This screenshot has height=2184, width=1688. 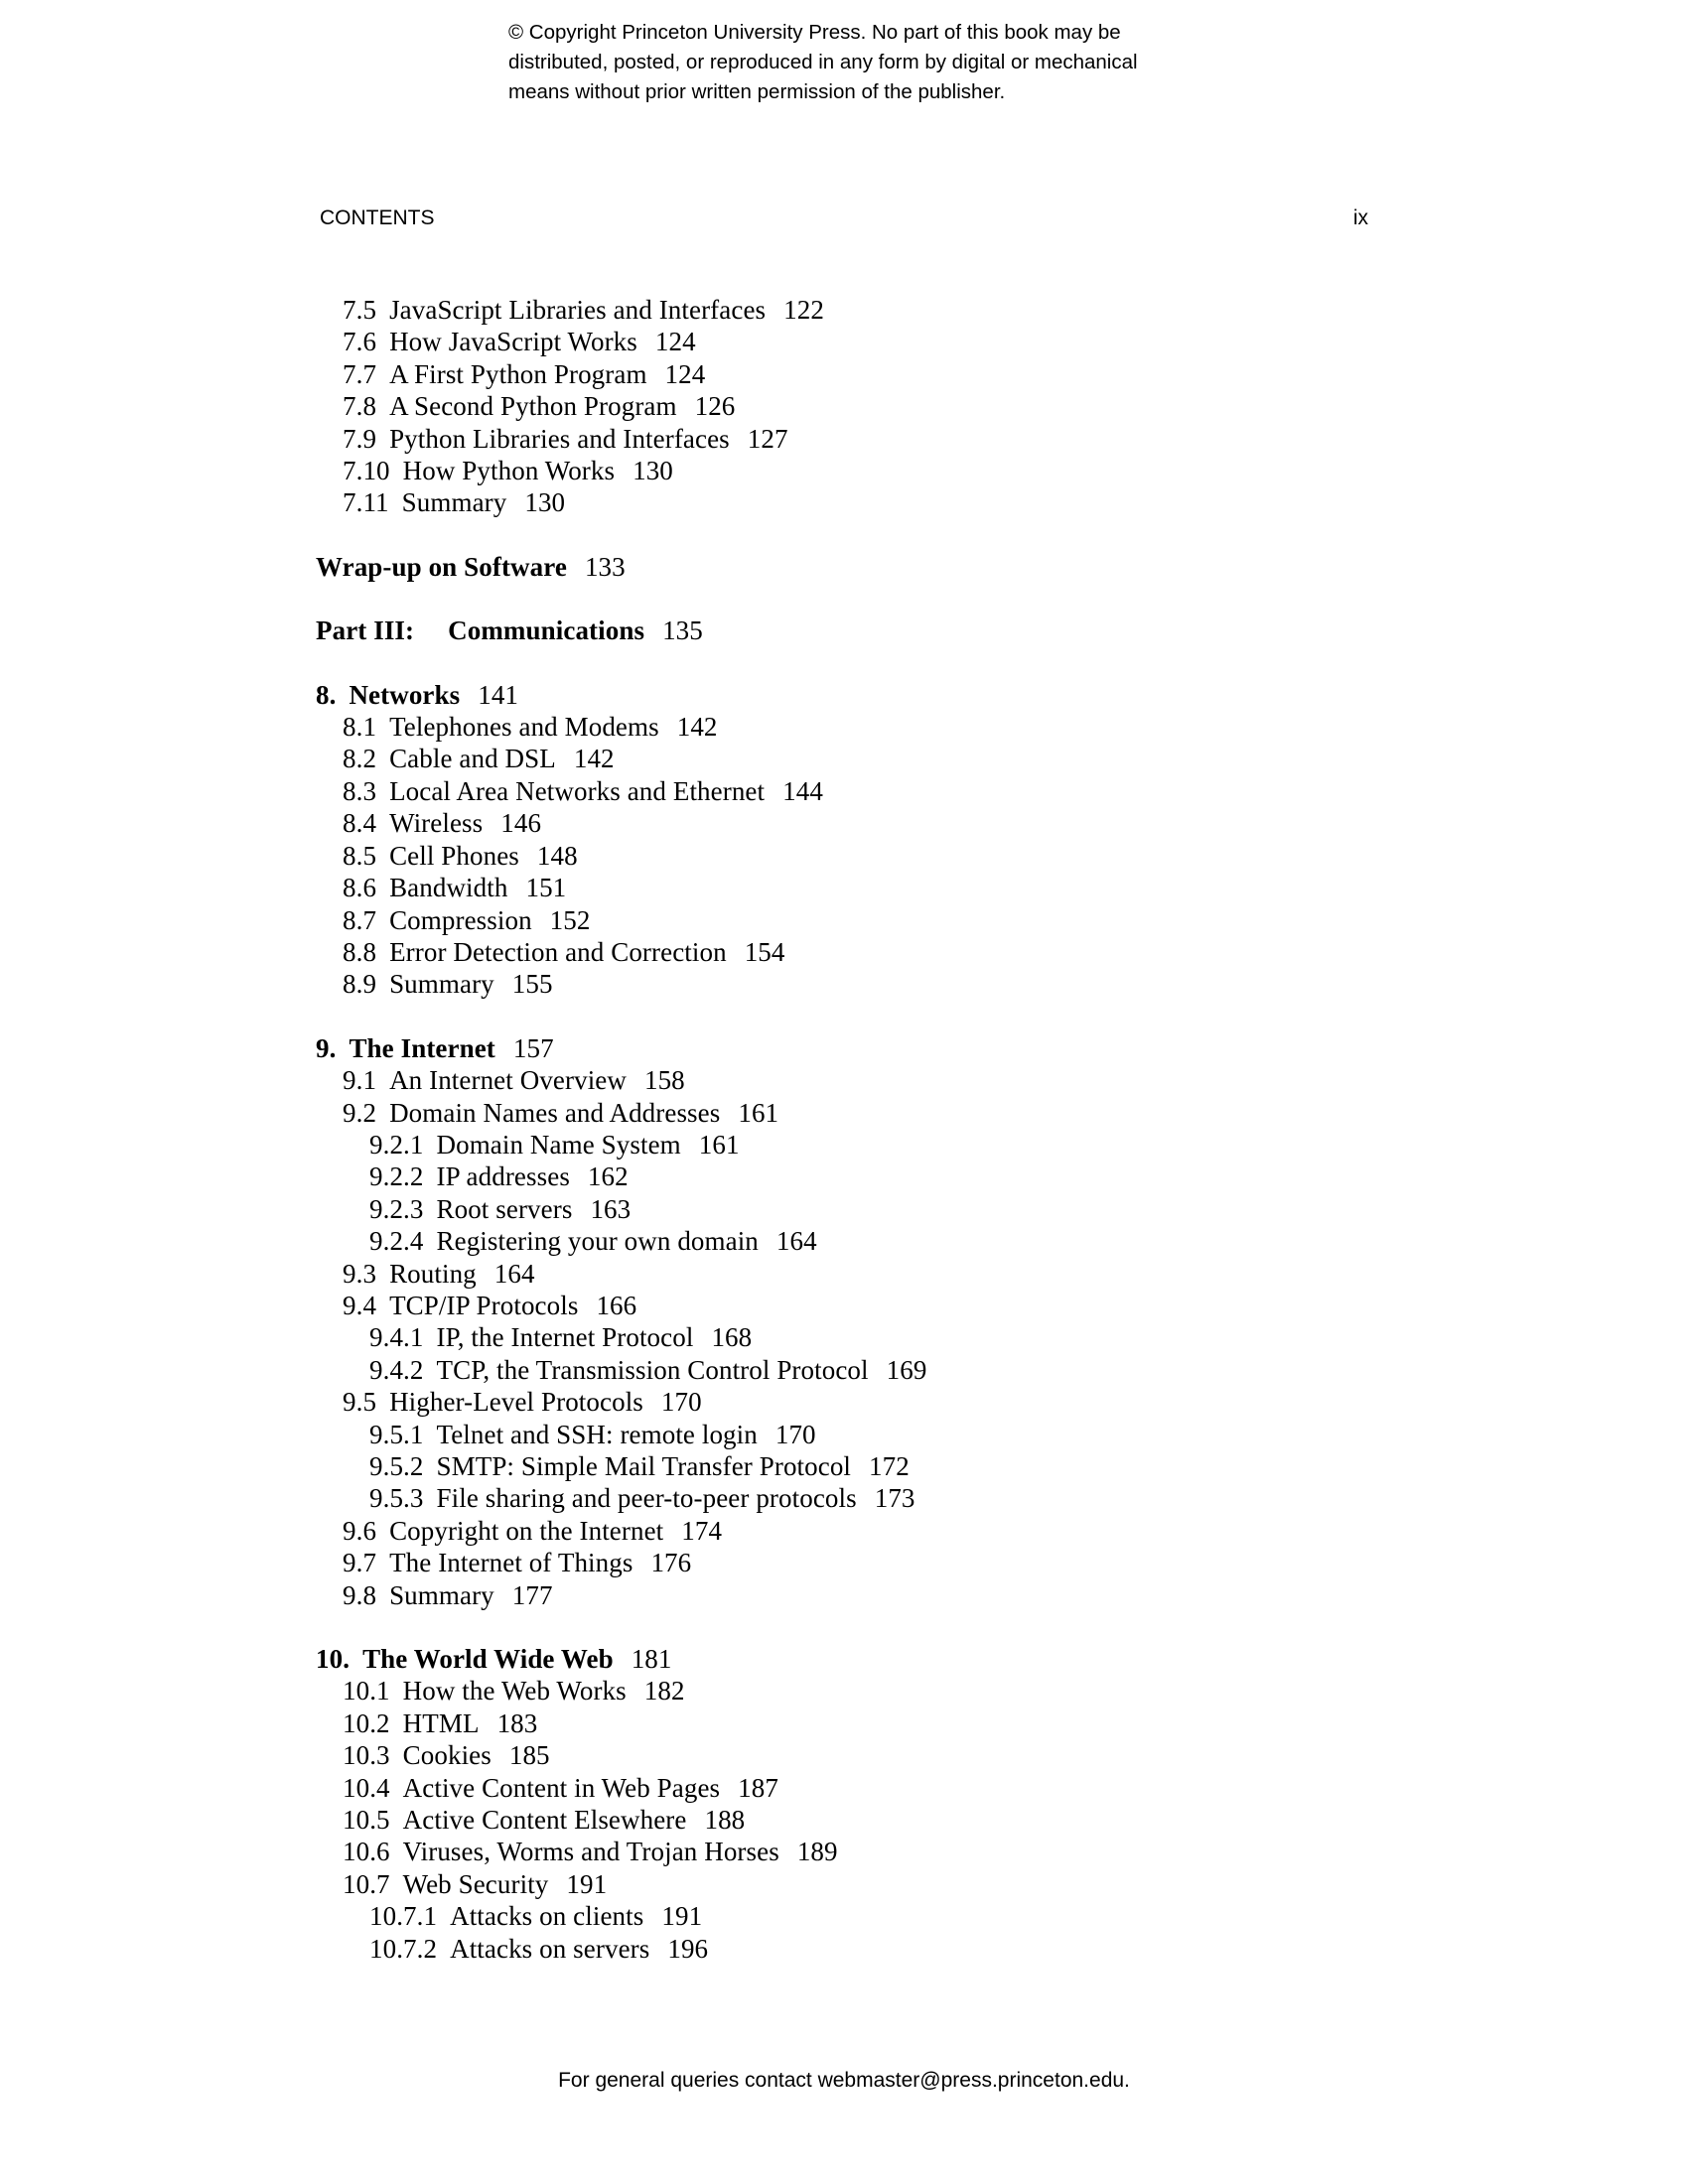 I want to click on toc-entry: 10.3 Cookies 185, so click(x=1015, y=1755).